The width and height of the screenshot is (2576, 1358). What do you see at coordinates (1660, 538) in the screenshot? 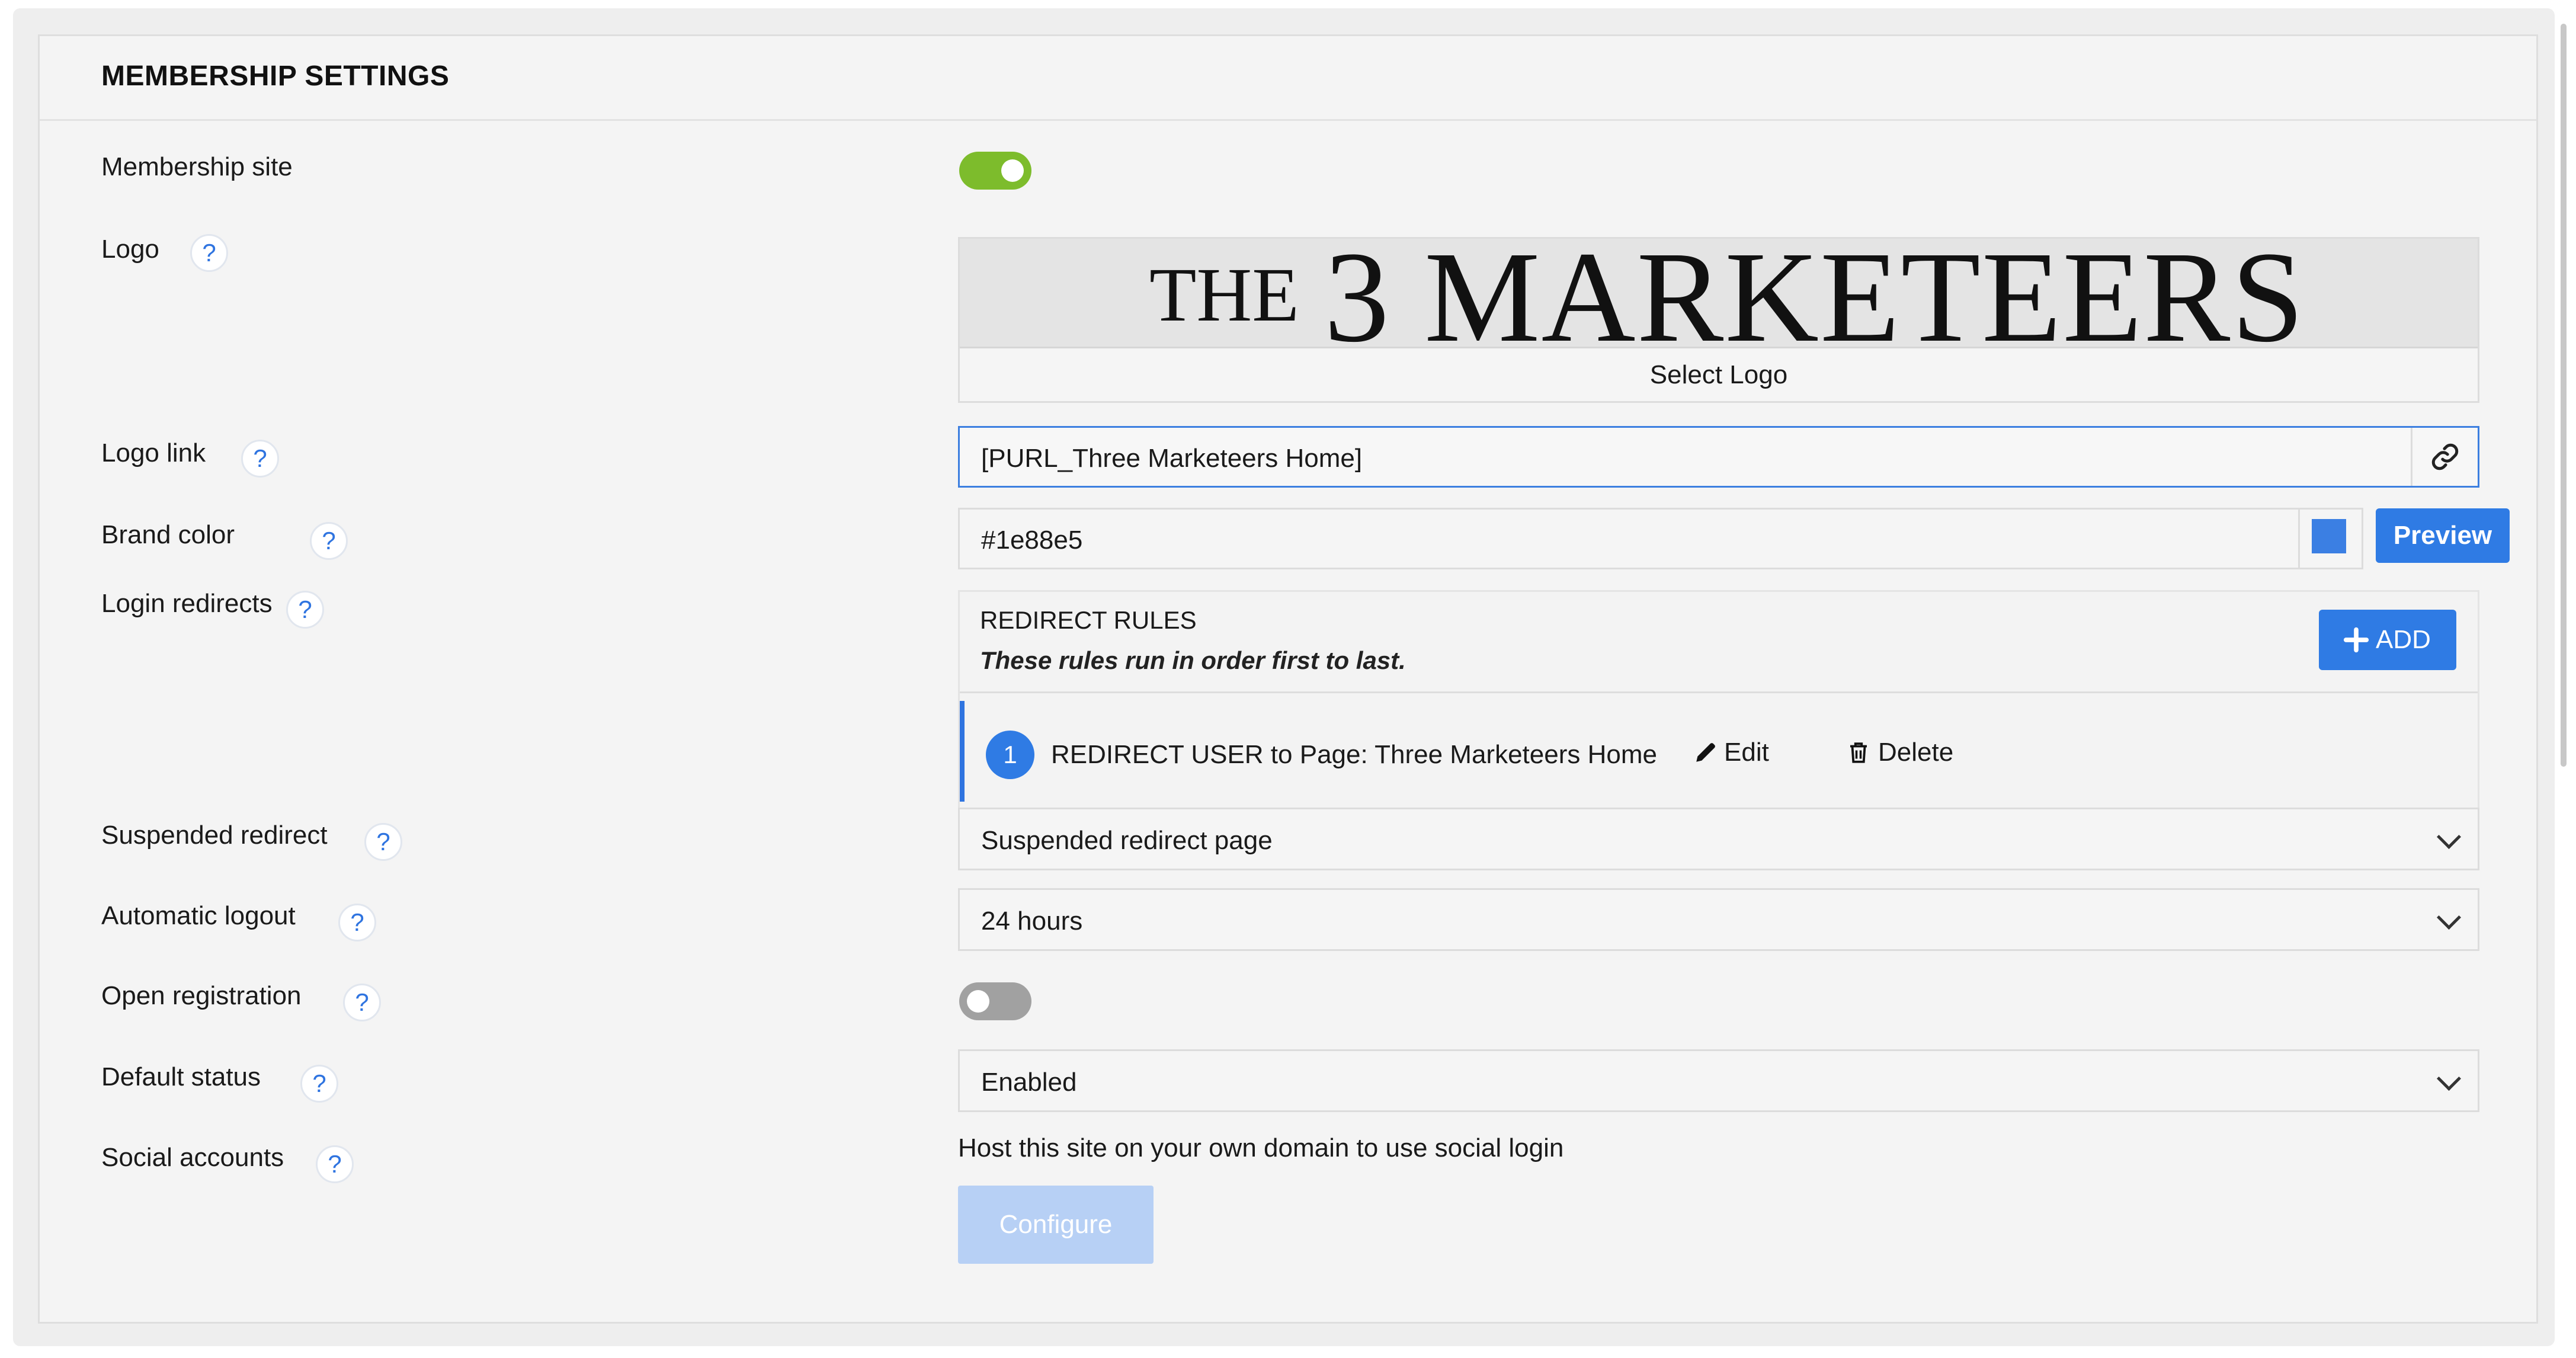
I see `brand-color-input: #1e88e5` at bounding box center [1660, 538].